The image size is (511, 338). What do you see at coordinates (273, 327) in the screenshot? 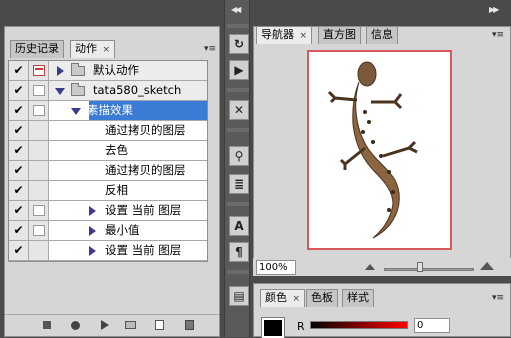
I see `foreground-color-swatch` at bounding box center [273, 327].